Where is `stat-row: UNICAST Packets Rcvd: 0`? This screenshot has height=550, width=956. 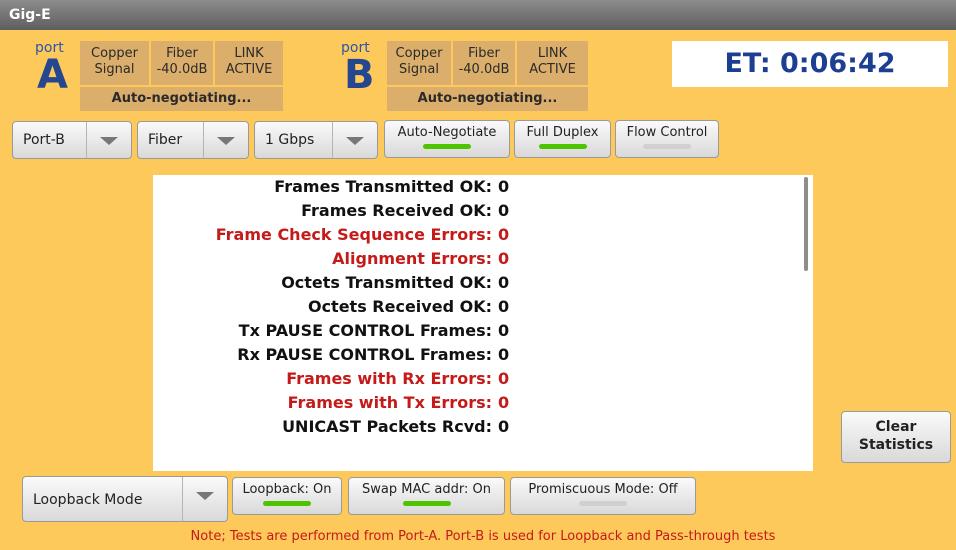 stat-row: UNICAST Packets Rcvd: 0 is located at coordinates (483, 427).